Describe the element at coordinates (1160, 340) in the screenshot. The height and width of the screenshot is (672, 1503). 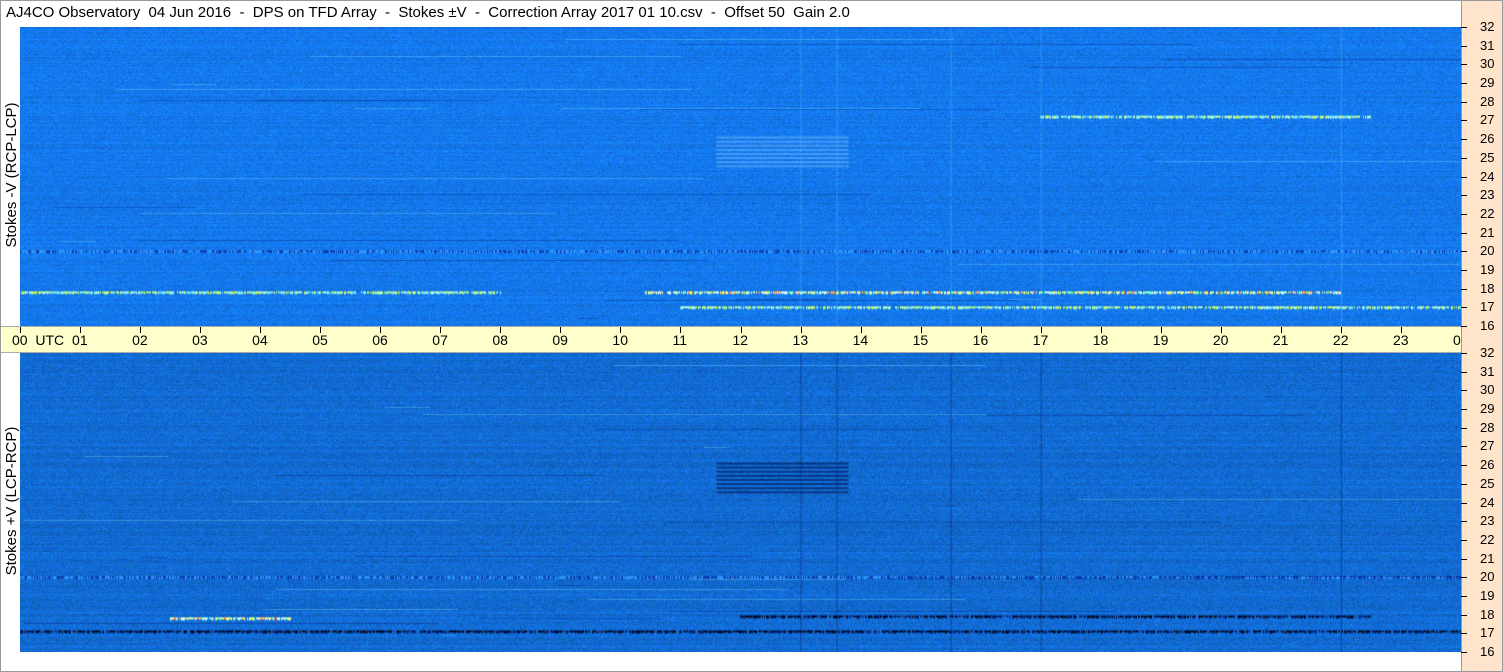
I see `time-tick-label: 19` at that location.